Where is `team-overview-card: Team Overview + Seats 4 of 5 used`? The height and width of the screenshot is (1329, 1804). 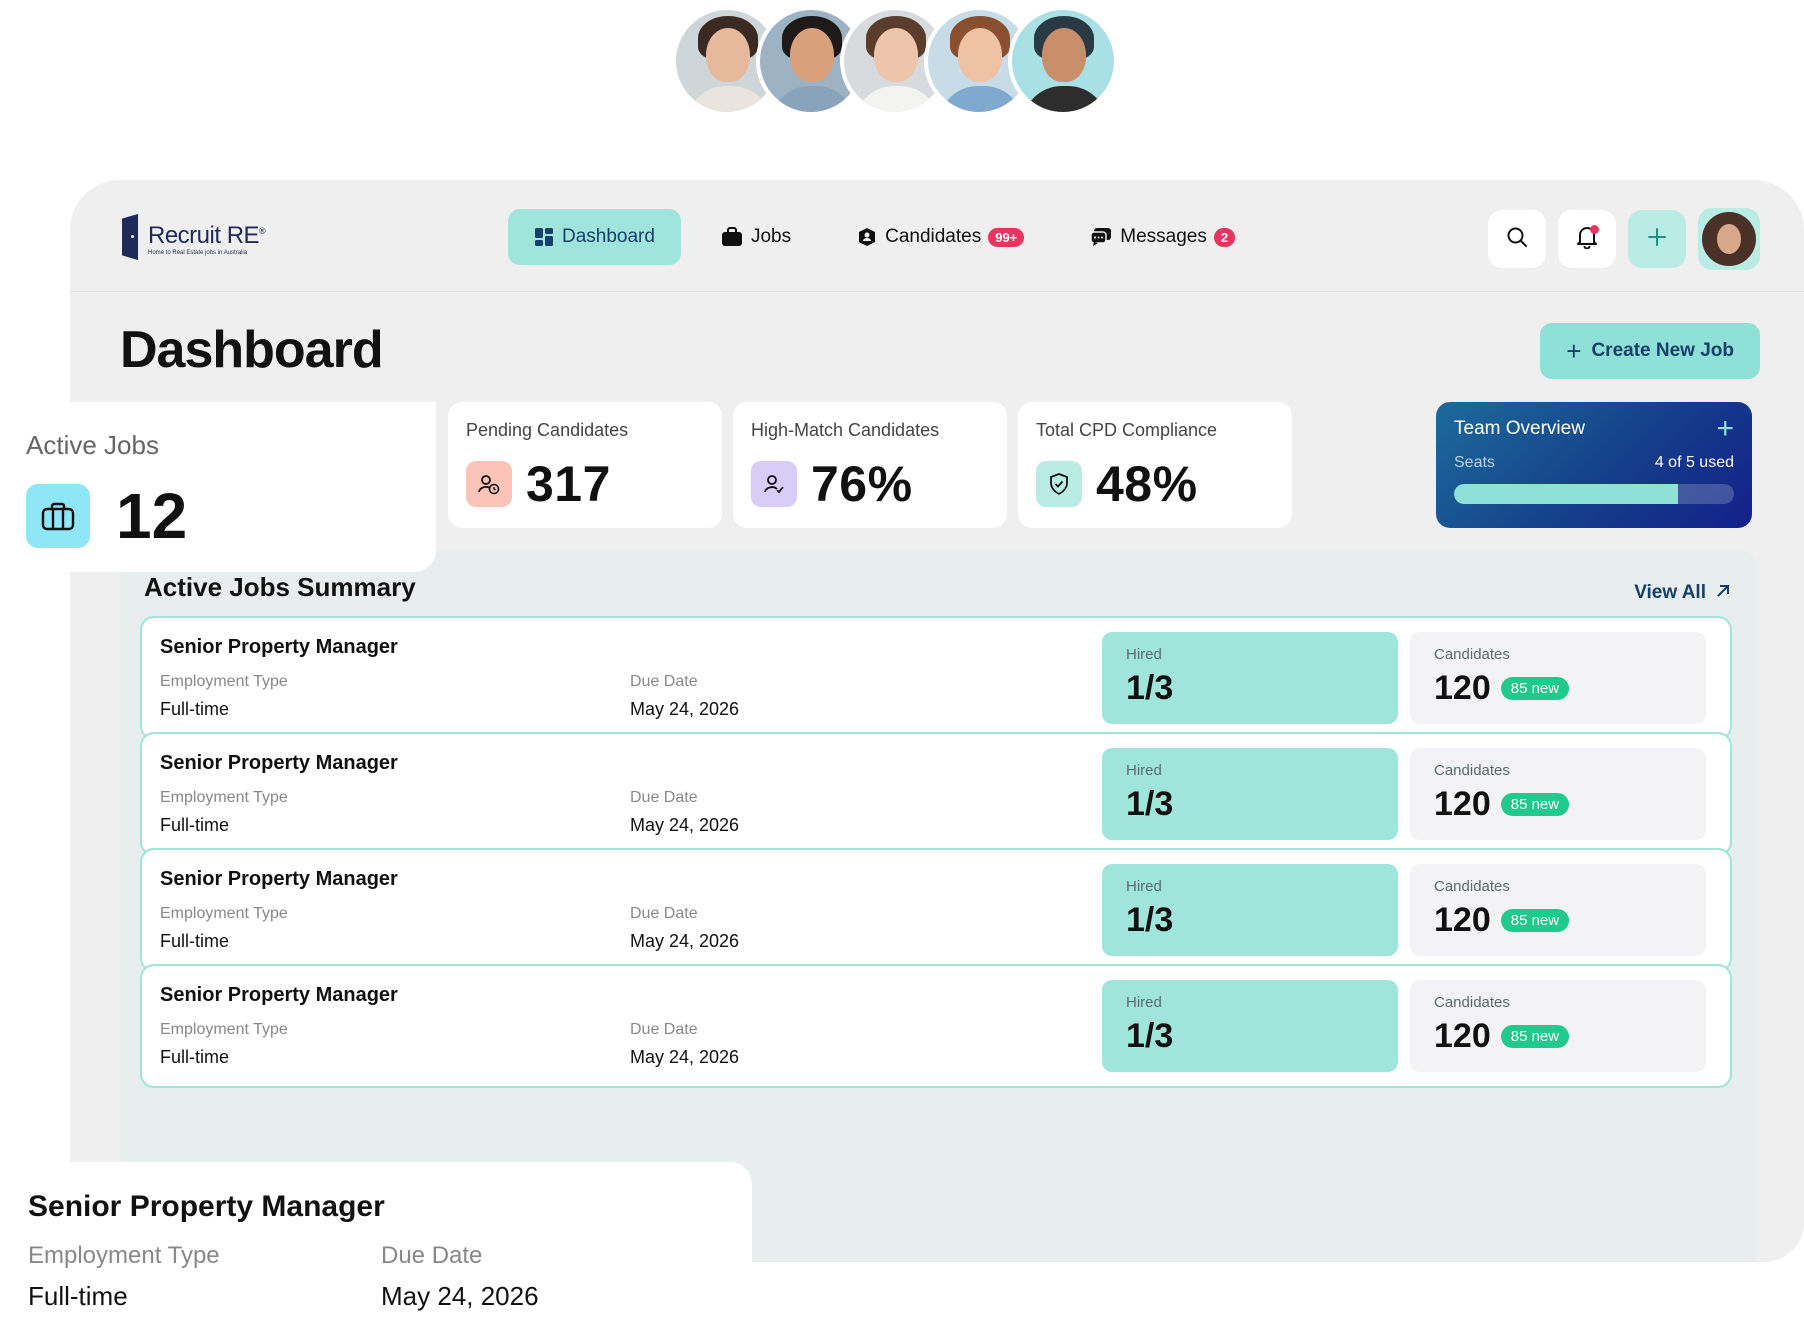 team-overview-card: Team Overview + Seats 4 of 5 used is located at coordinates (1594, 465).